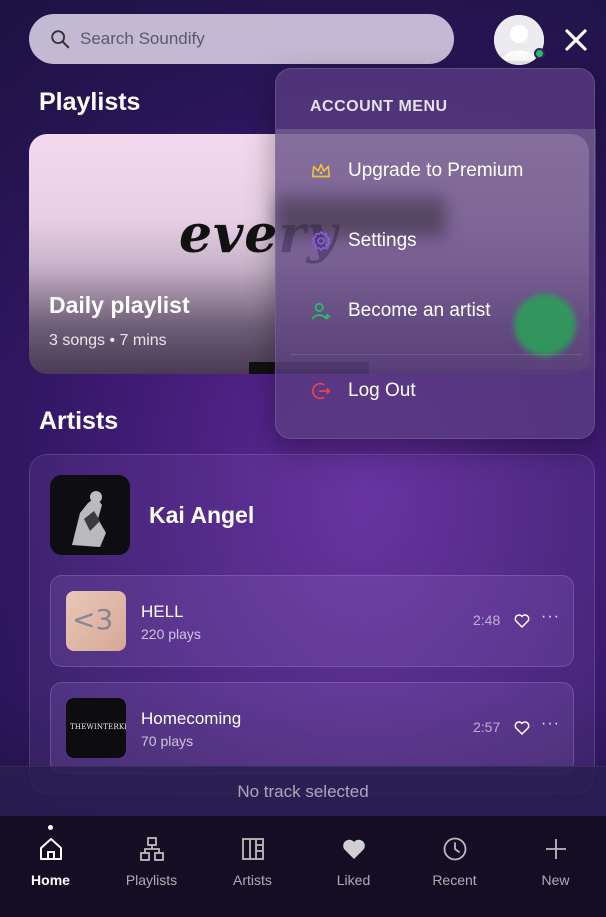 The width and height of the screenshot is (606, 917). Describe the element at coordinates (162, 611) in the screenshot. I see `track-title: HELL` at that location.